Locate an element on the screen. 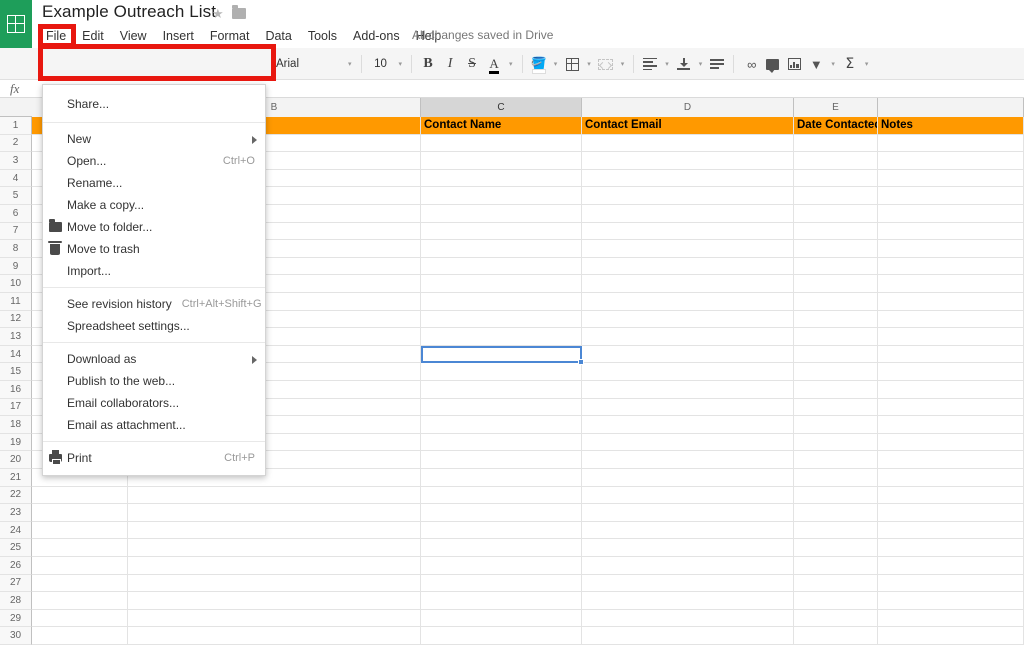 Image resolution: width=1024 pixels, height=648 pixels. bold-button: B is located at coordinates (428, 64).